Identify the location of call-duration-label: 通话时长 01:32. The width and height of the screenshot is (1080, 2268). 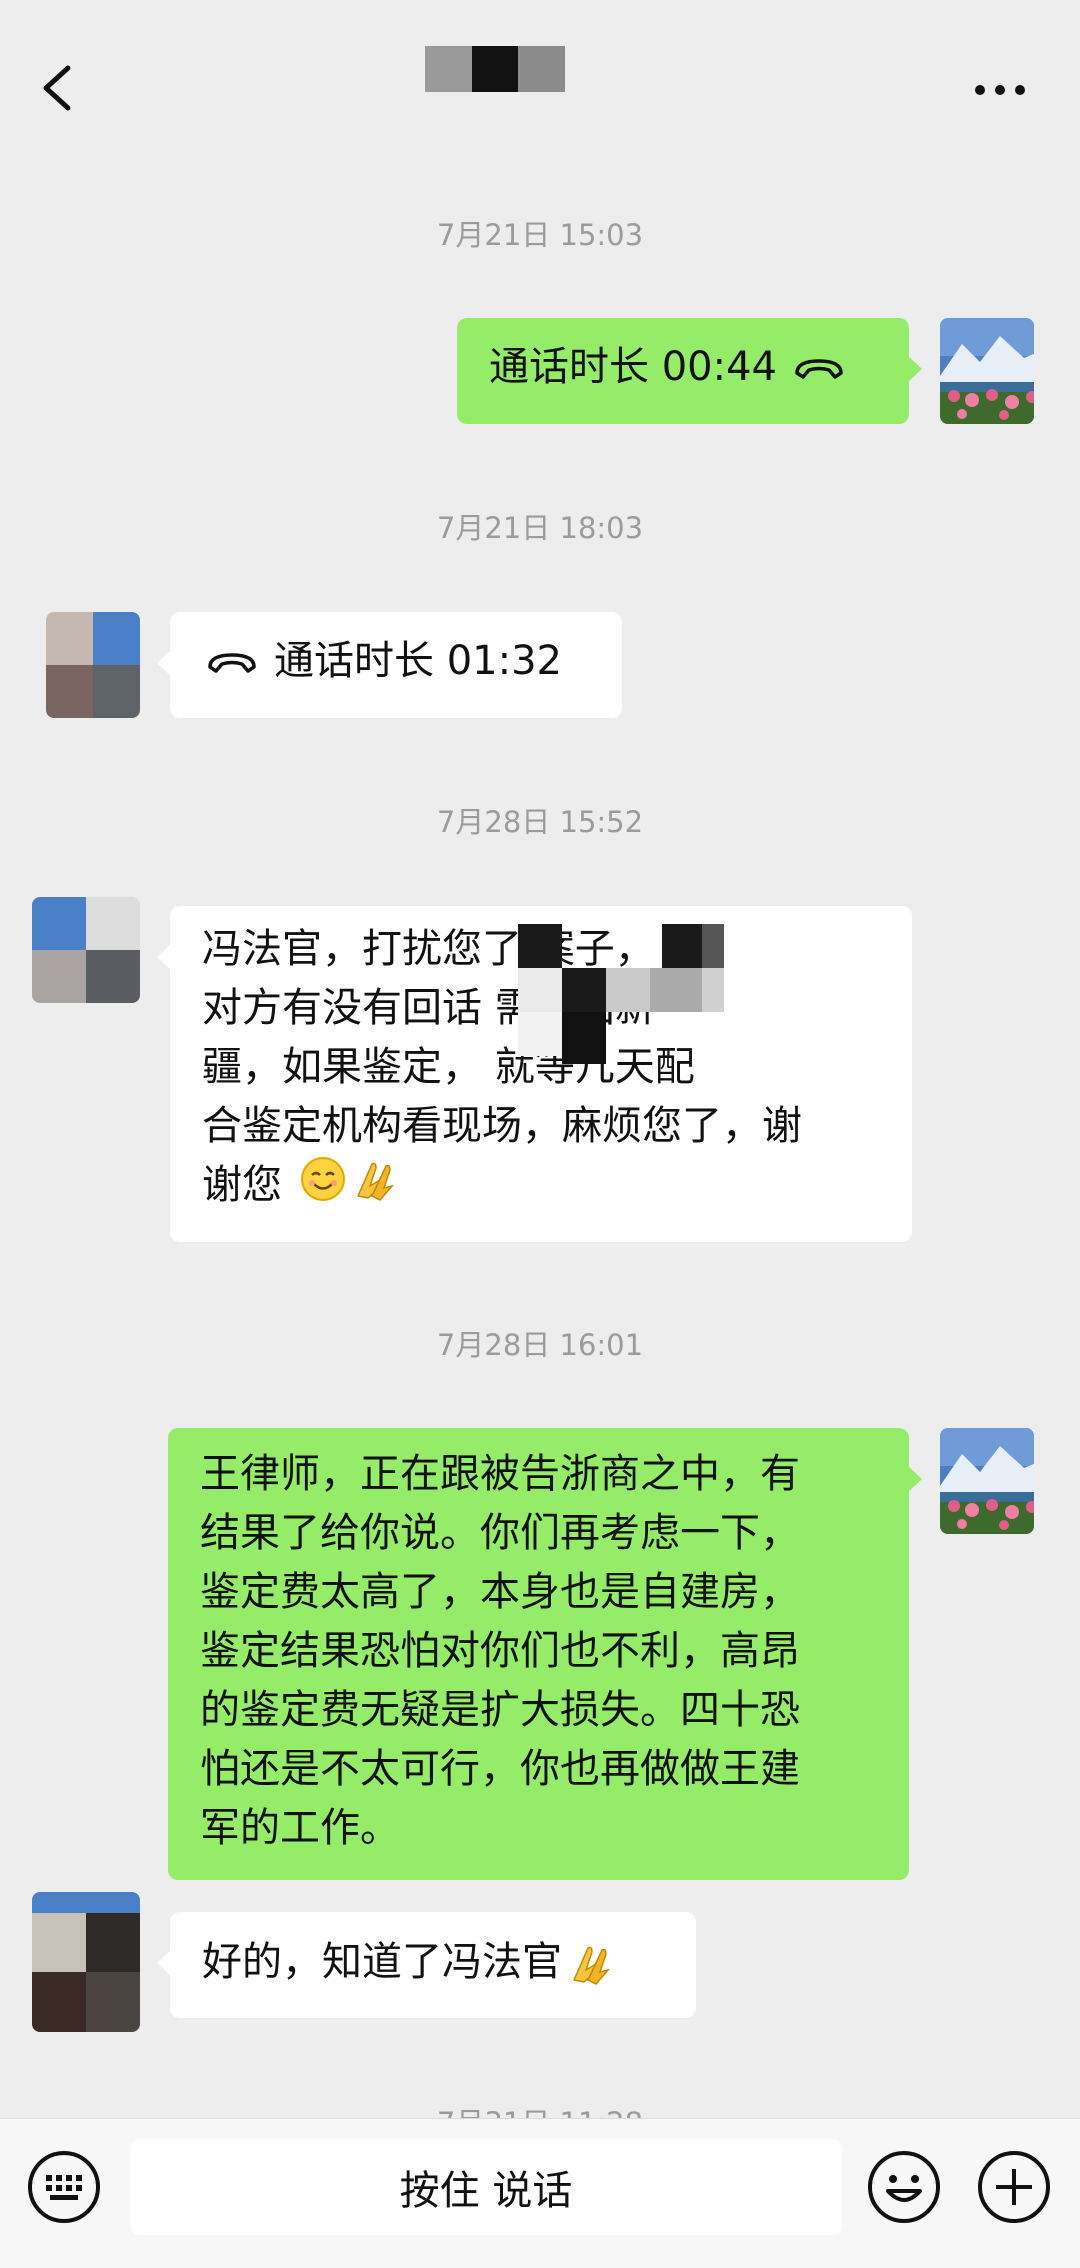
(418, 661).